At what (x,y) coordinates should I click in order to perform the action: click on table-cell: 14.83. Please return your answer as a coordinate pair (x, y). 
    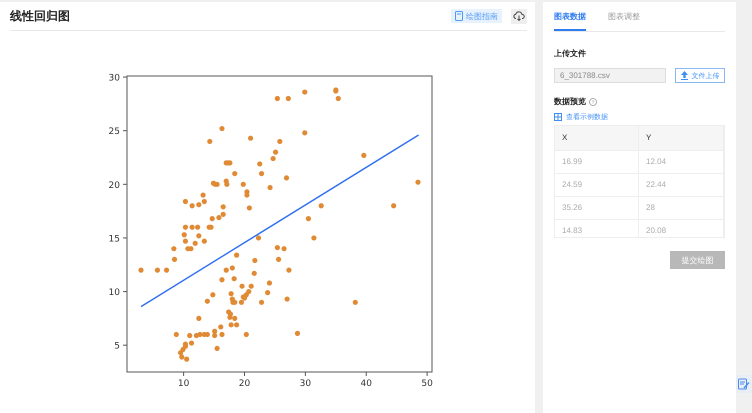
    Looking at the image, I should click on (597, 228).